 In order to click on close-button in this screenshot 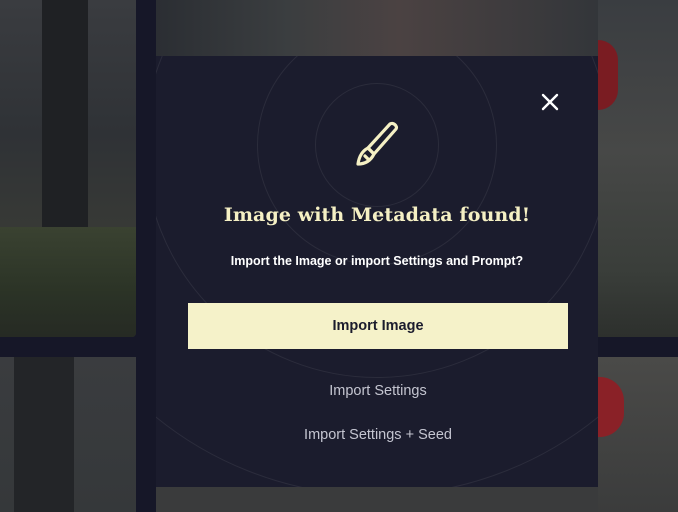, I will do `click(550, 102)`.